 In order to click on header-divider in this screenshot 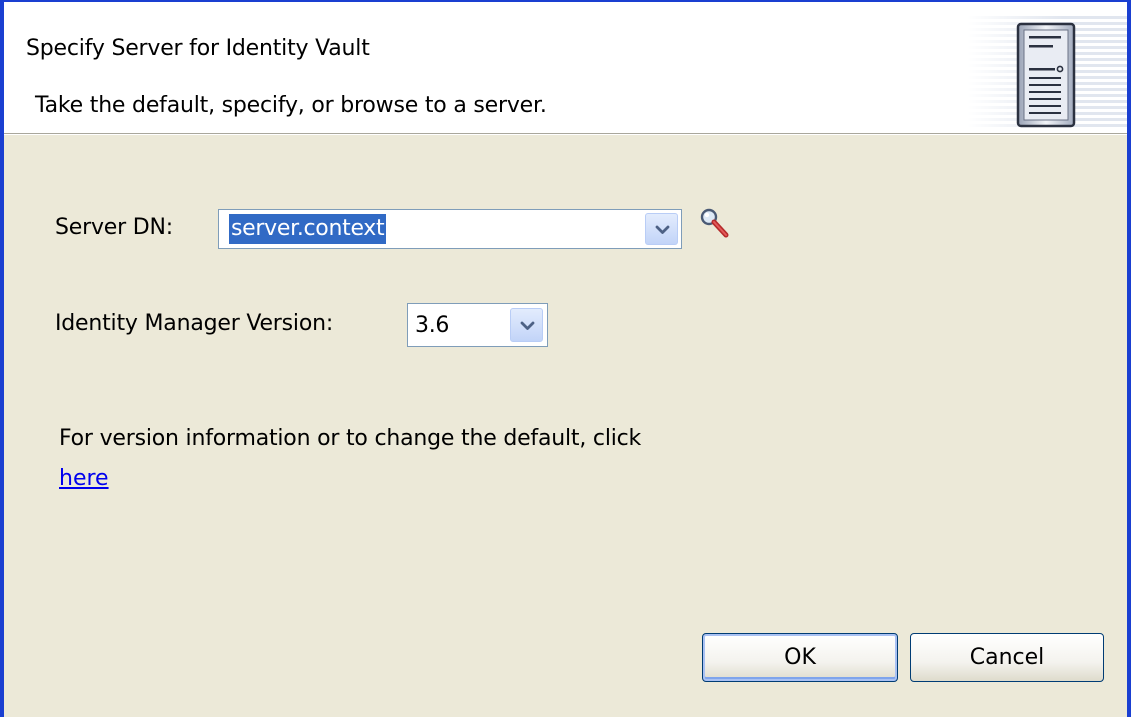, I will do `click(565, 134)`.